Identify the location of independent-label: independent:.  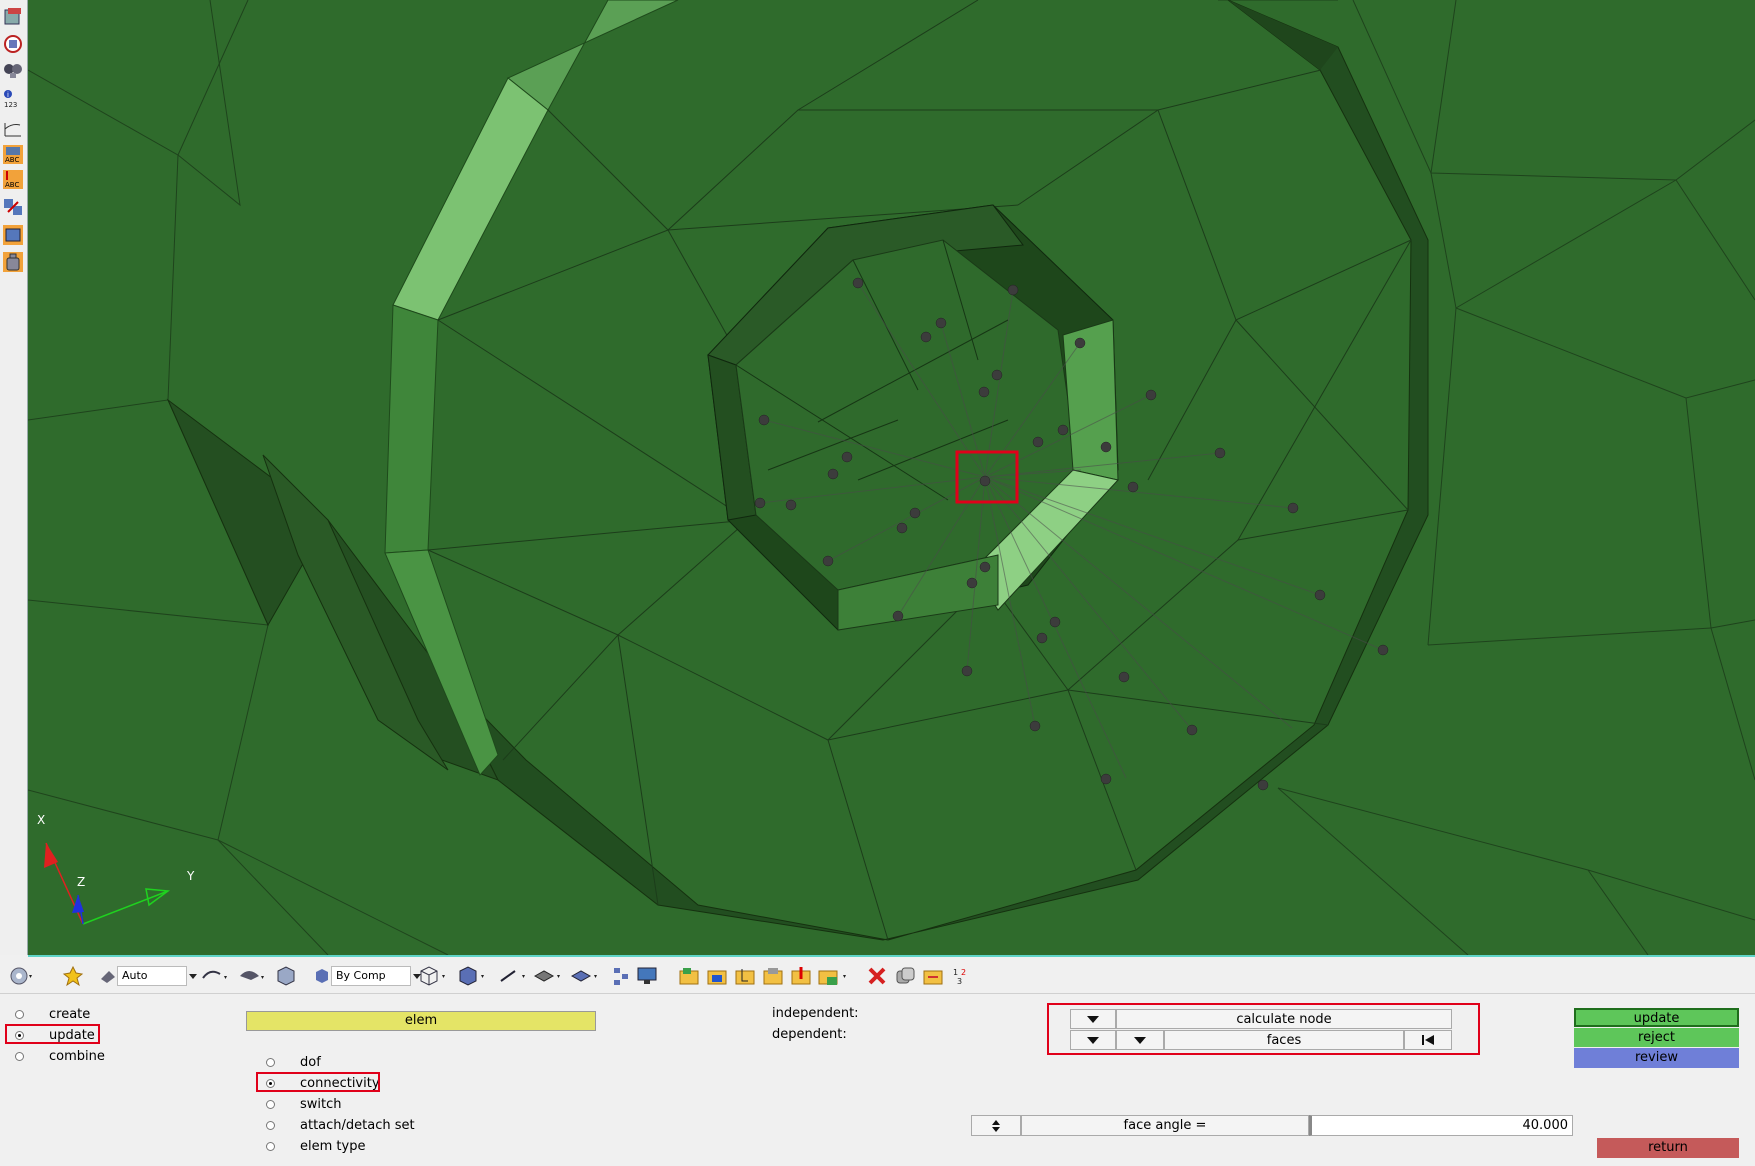
(815, 1013).